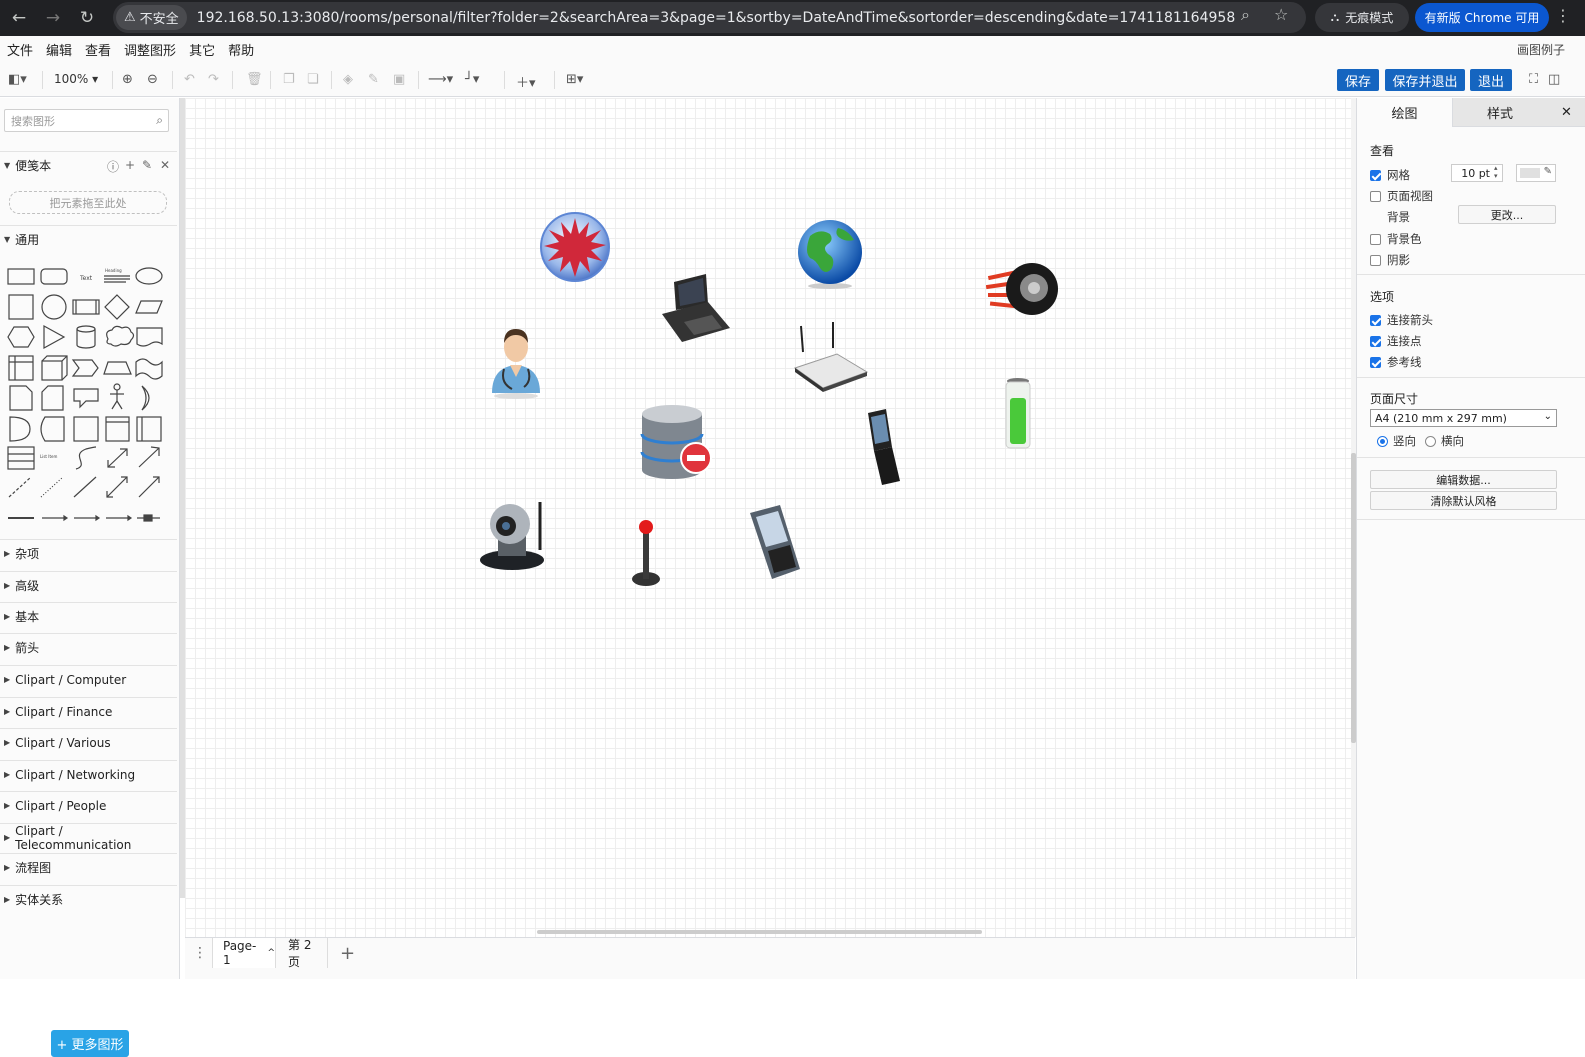  Describe the element at coordinates (1024, 289) in the screenshot. I see `speeding-tire-icon` at that location.